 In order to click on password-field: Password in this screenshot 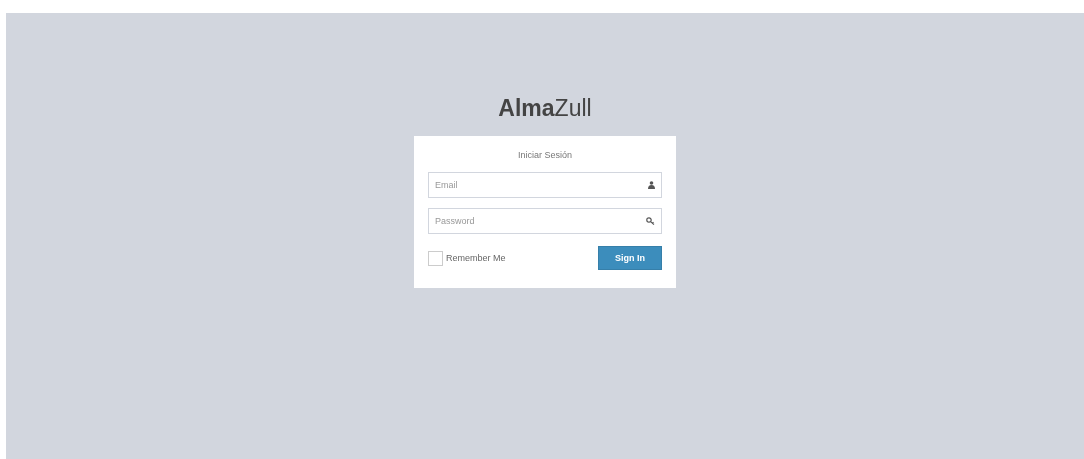, I will do `click(545, 221)`.